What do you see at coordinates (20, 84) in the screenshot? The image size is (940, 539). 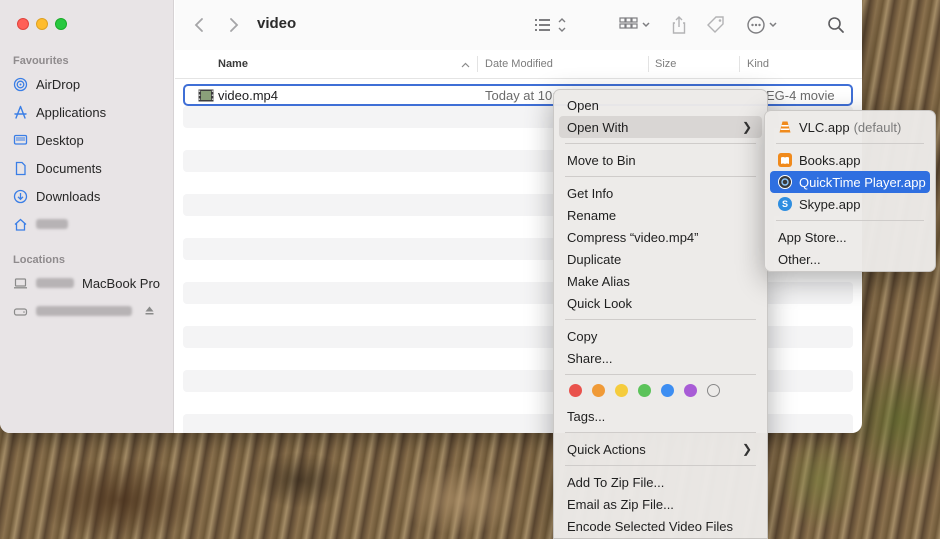 I see `airdrop-icon` at bounding box center [20, 84].